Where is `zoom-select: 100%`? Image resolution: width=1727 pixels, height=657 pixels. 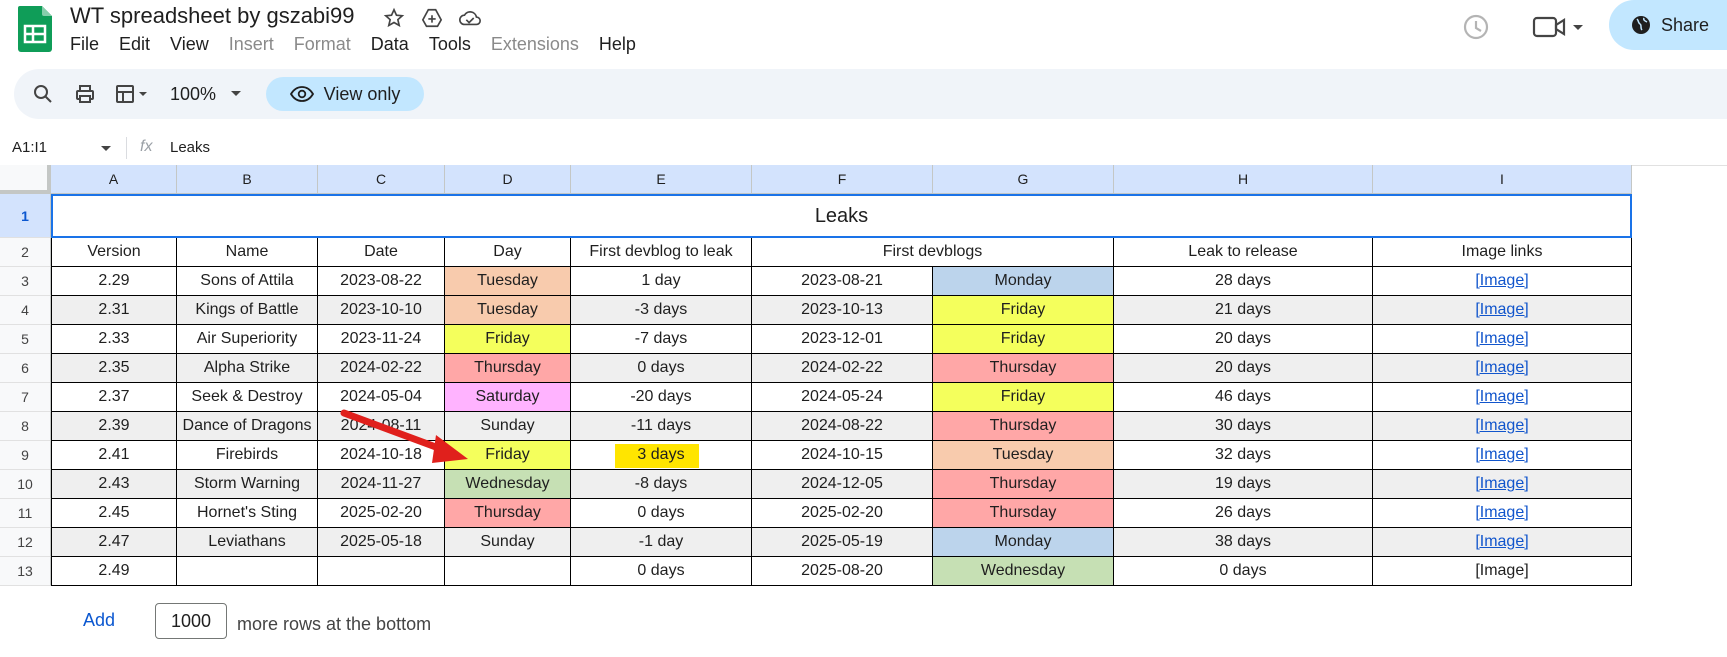 zoom-select: 100% is located at coordinates (206, 94).